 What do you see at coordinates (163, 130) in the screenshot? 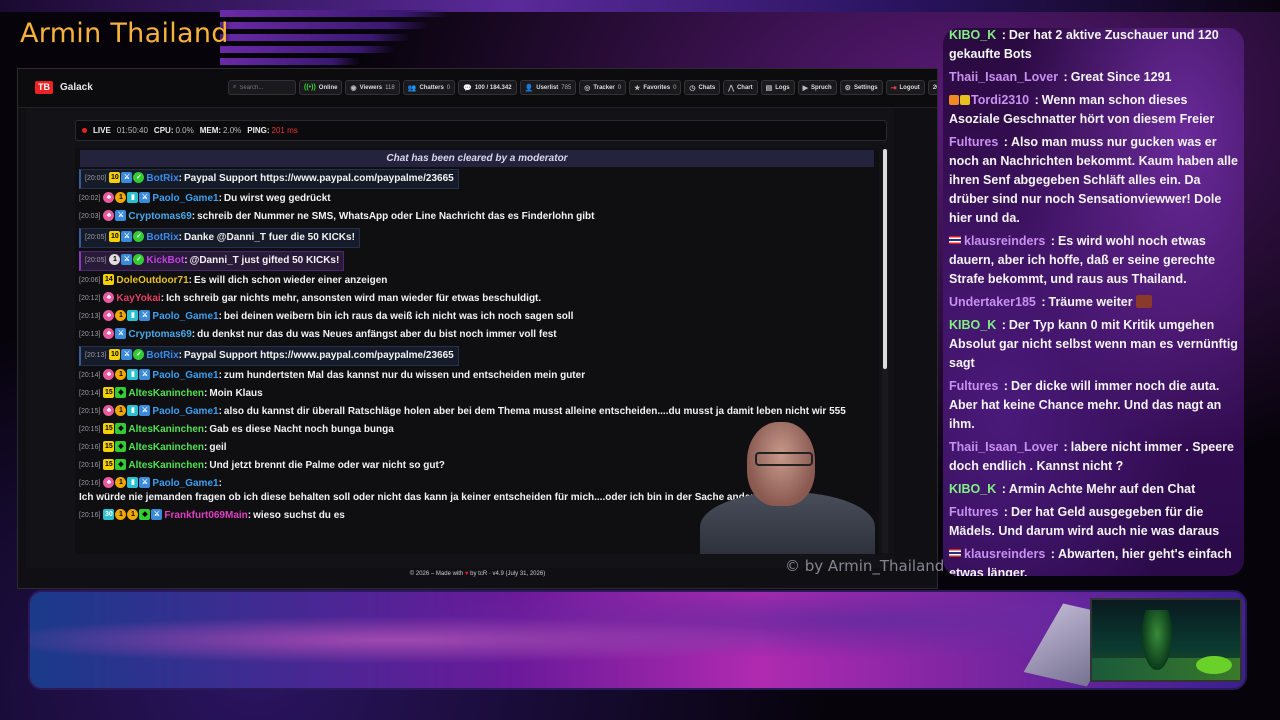
I see `cpu-label: CPU:` at bounding box center [163, 130].